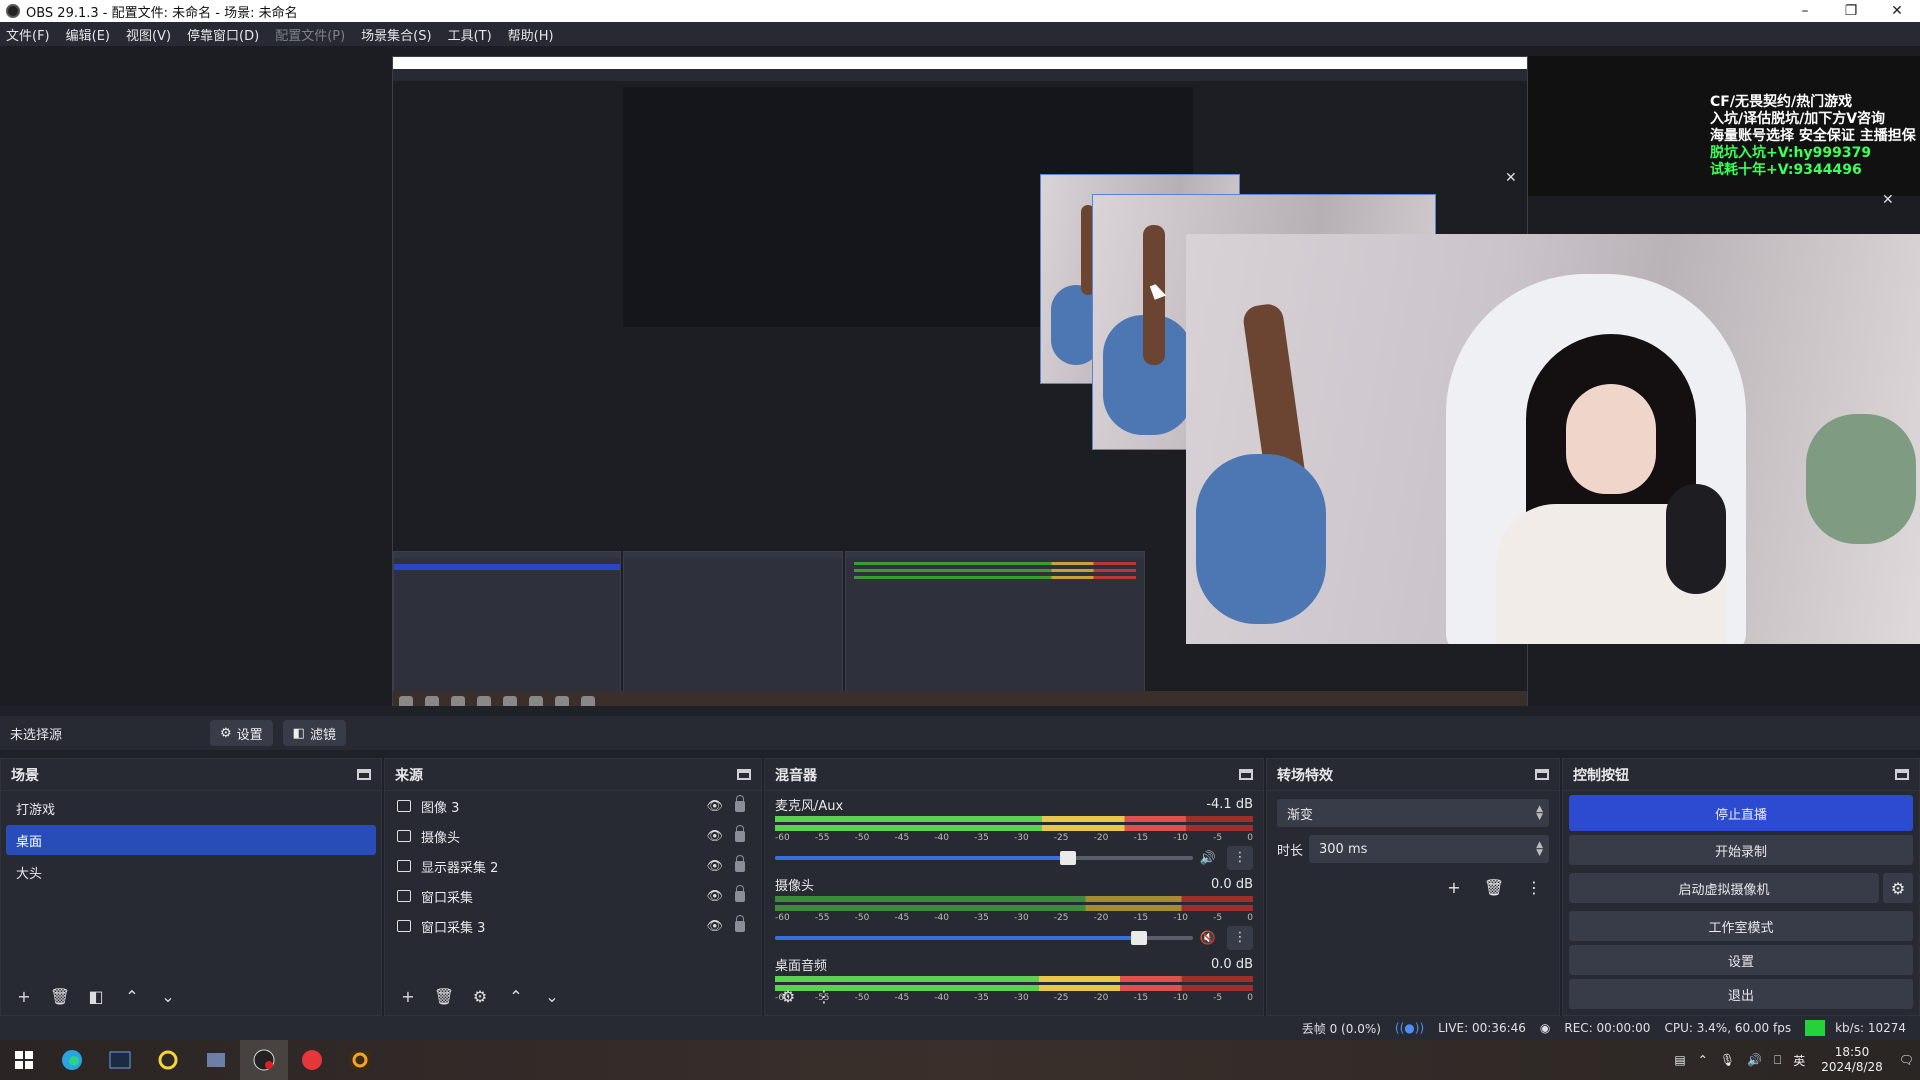 This screenshot has width=1920, height=1080. I want to click on ime-indicator: 英, so click(1799, 1060).